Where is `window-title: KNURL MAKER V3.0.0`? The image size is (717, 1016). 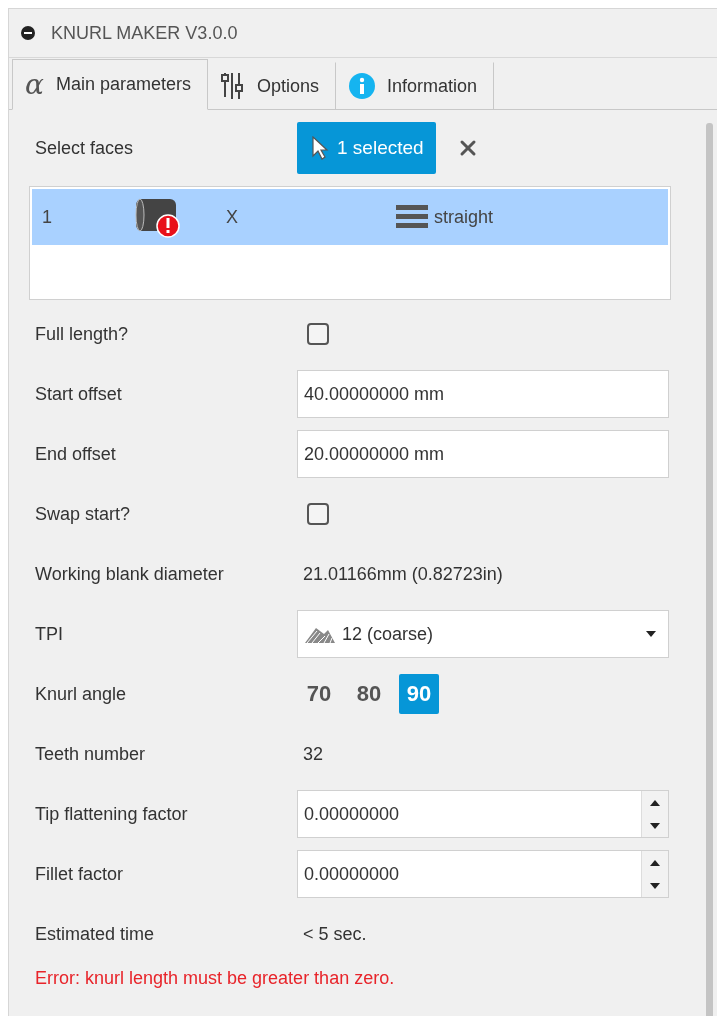
window-title: KNURL MAKER V3.0.0 is located at coordinates (144, 33).